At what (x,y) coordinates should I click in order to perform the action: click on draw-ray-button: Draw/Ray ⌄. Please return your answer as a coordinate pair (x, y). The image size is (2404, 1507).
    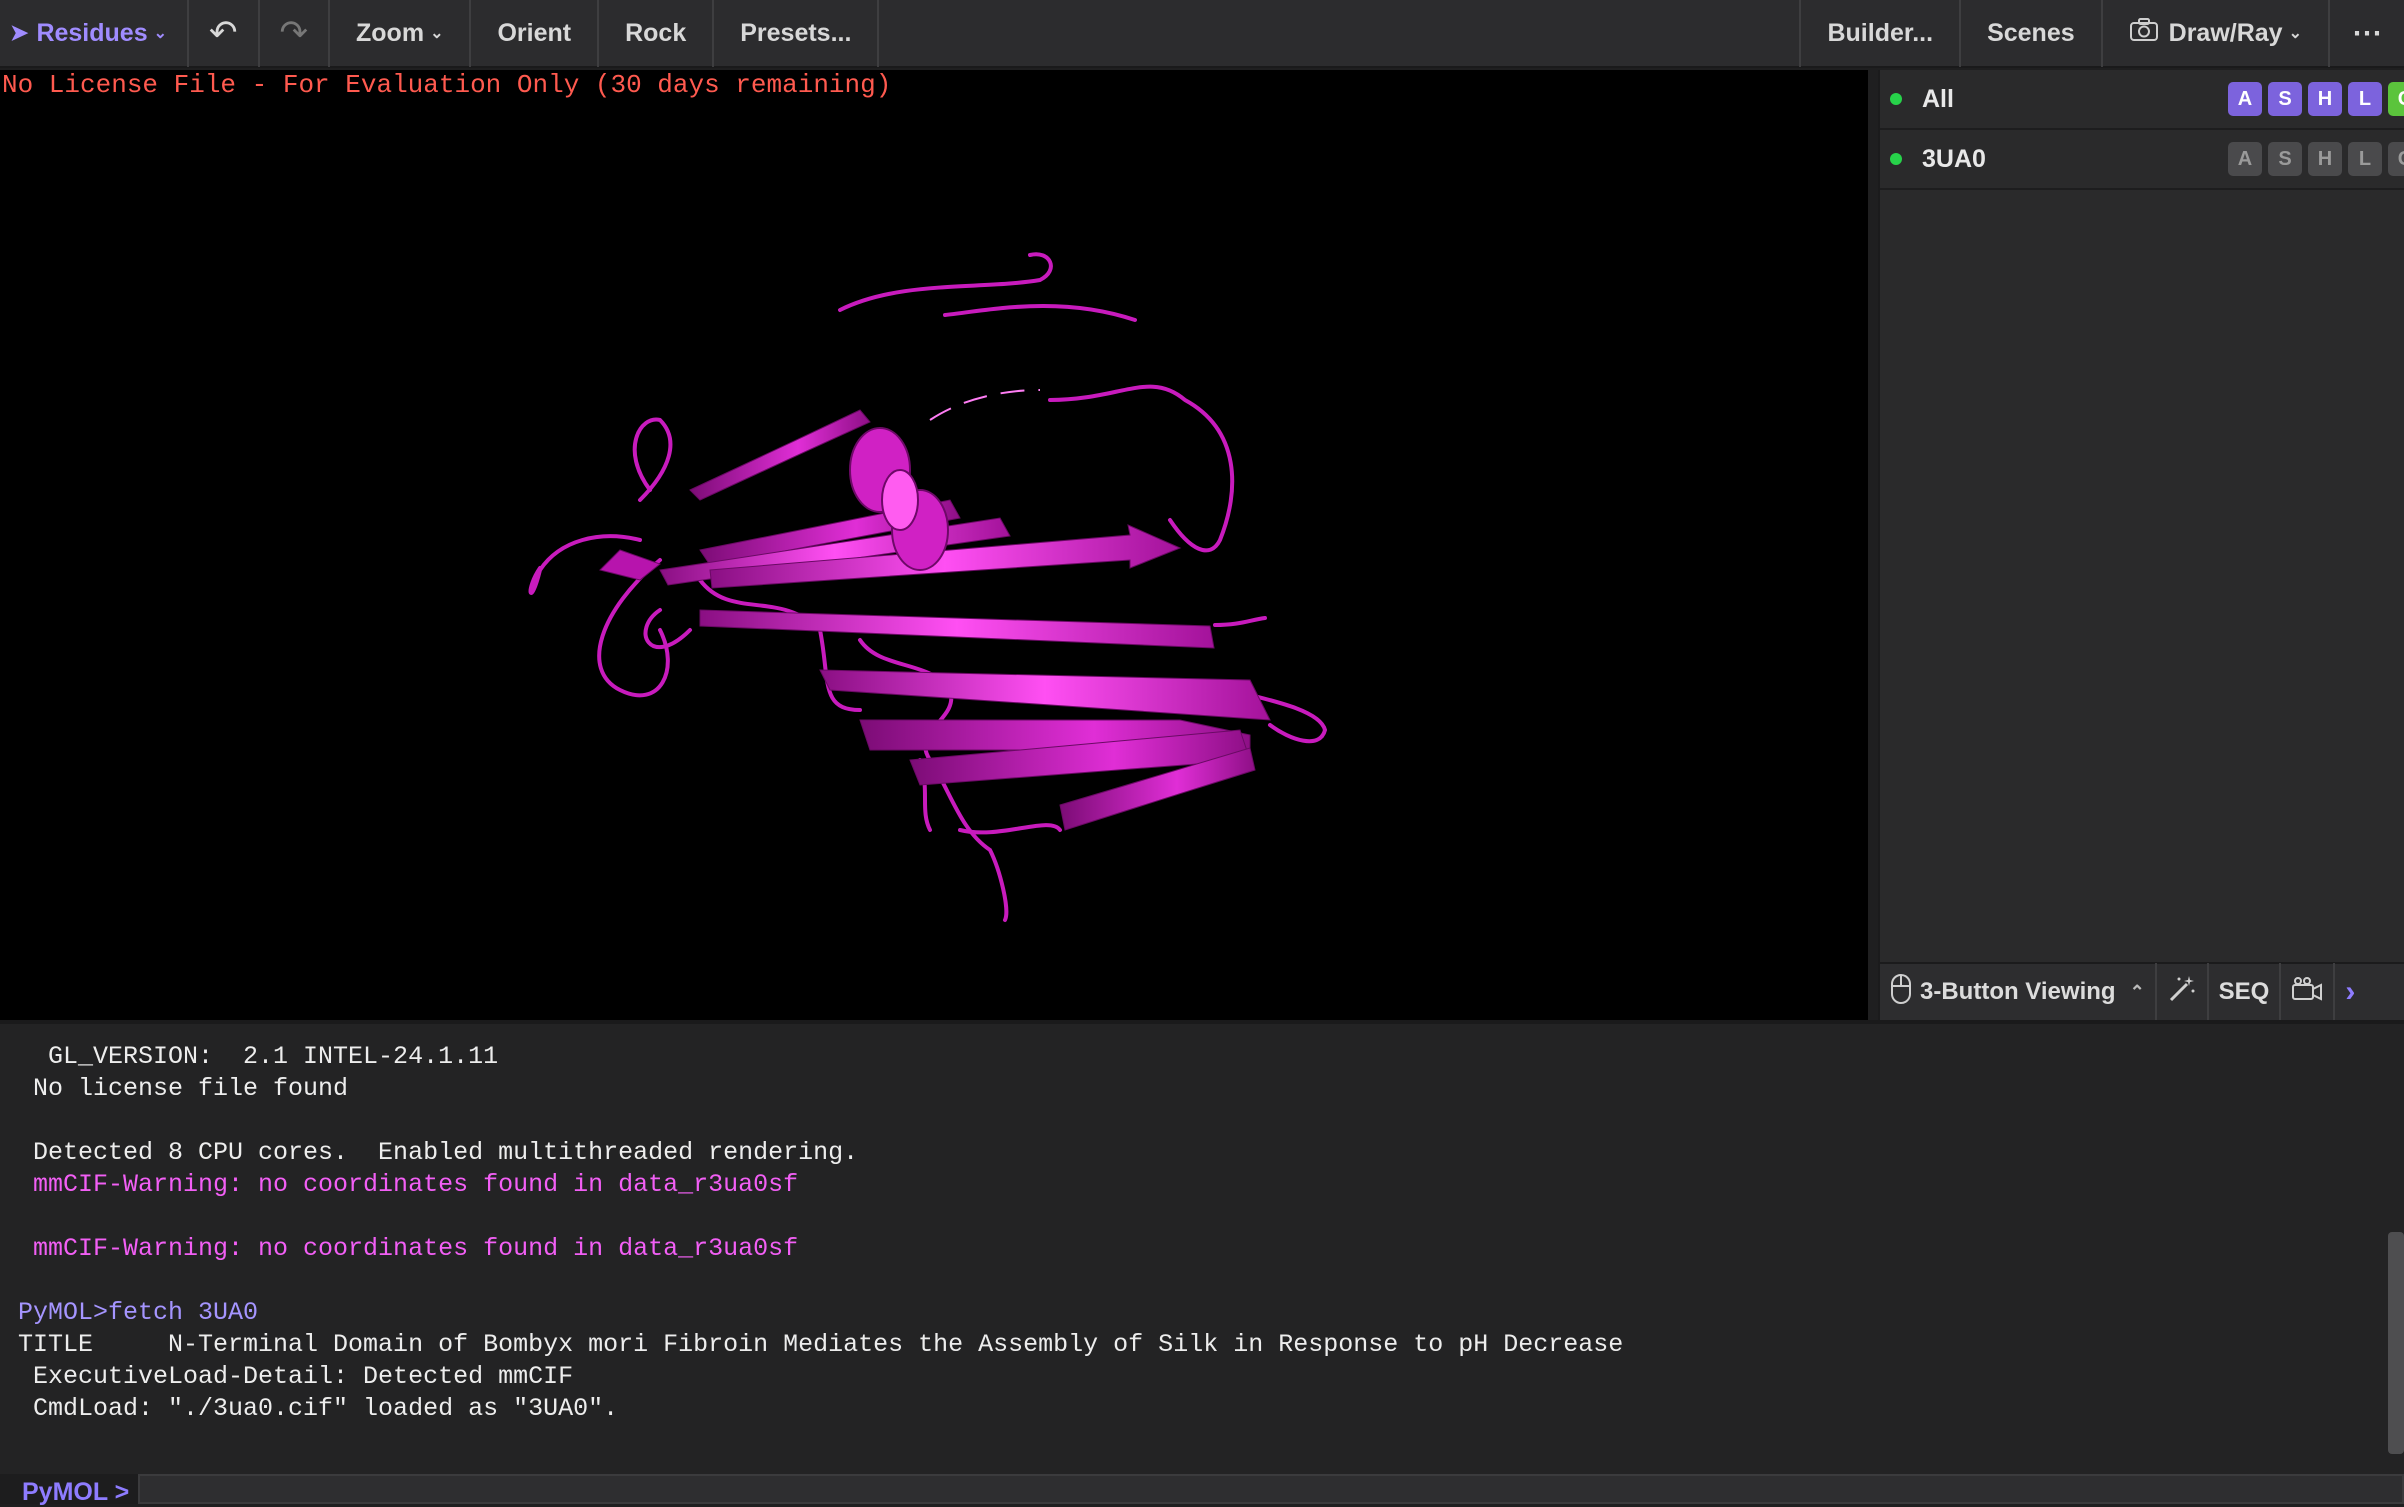
    Looking at the image, I should click on (2216, 33).